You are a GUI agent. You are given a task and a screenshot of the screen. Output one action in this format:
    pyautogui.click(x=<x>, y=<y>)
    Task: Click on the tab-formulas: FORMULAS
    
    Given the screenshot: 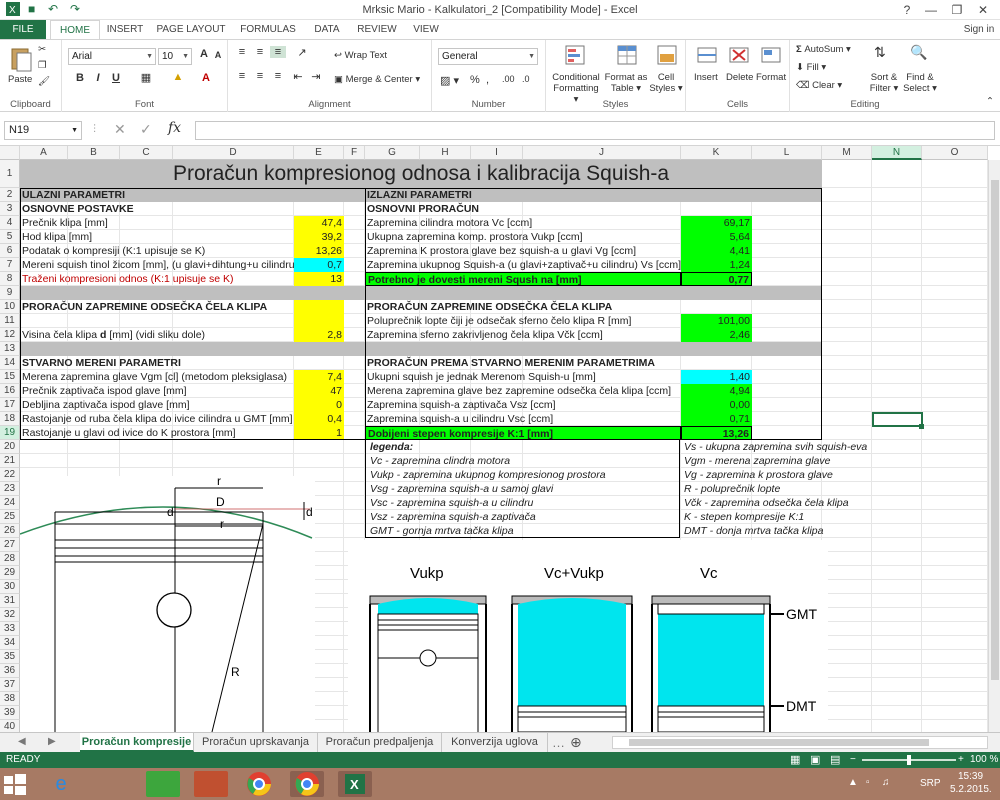 What is the action you would take?
    pyautogui.click(x=268, y=29)
    